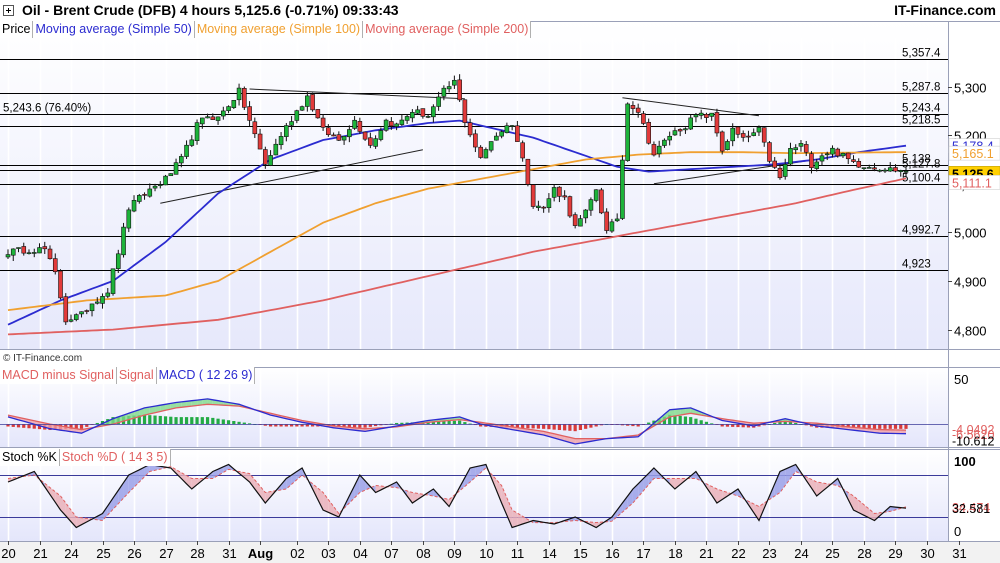 Image resolution: width=1000 pixels, height=563 pixels. I want to click on legend-item: Stoch %K, so click(30, 457).